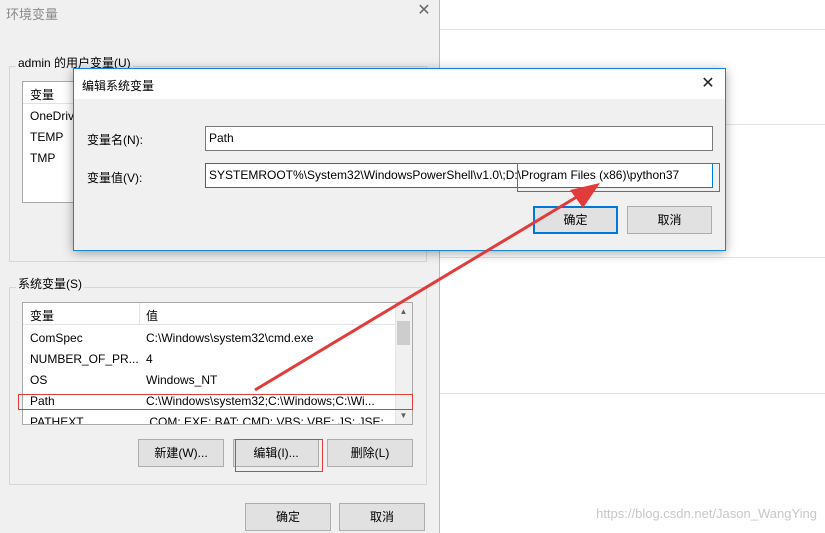  I want to click on table-row: NUMBER_OF_PR... 4, so click(217, 359).